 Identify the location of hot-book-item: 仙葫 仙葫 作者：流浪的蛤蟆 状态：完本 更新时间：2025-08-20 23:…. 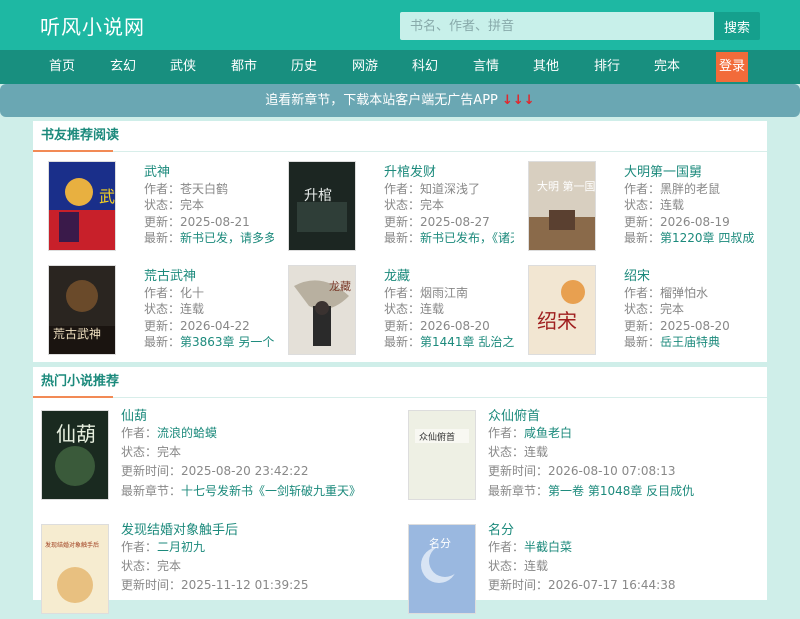
(206, 455).